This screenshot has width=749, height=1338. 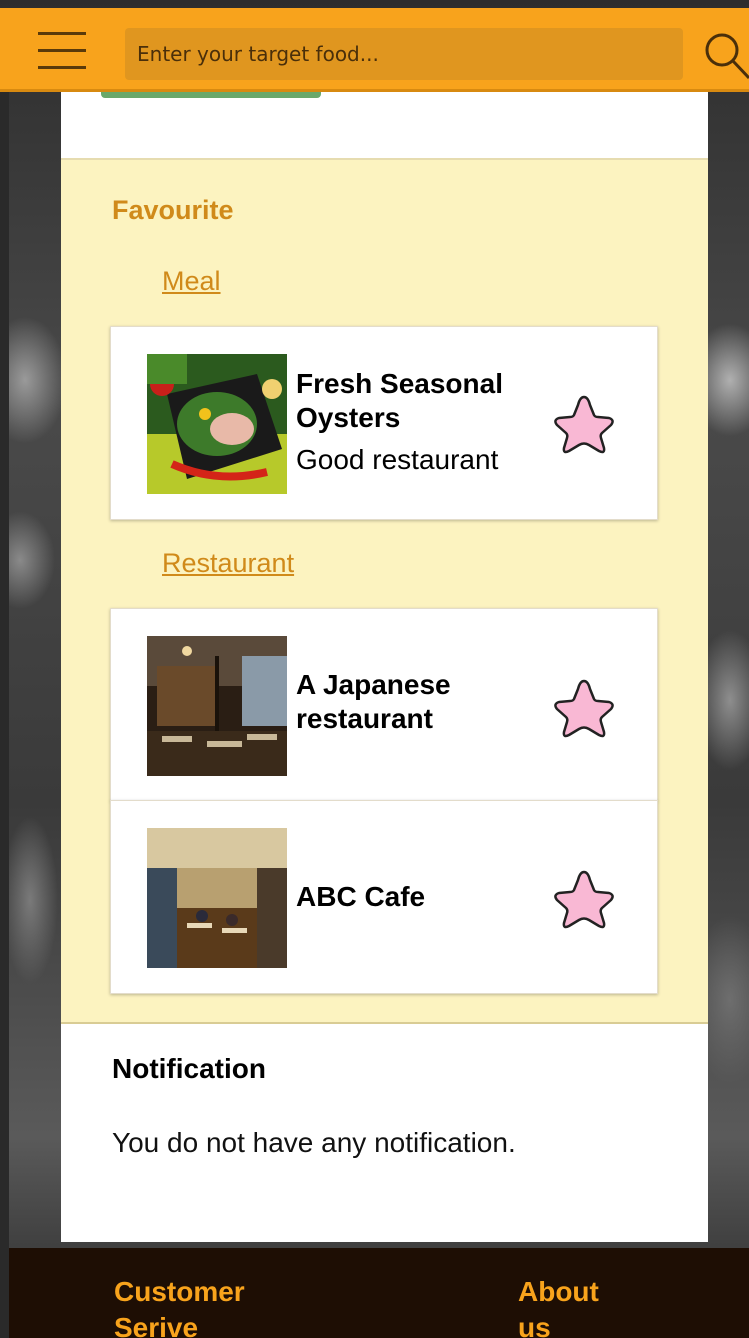 What do you see at coordinates (314, 1142) in the screenshot?
I see `notification-message: You do not have any notification.` at bounding box center [314, 1142].